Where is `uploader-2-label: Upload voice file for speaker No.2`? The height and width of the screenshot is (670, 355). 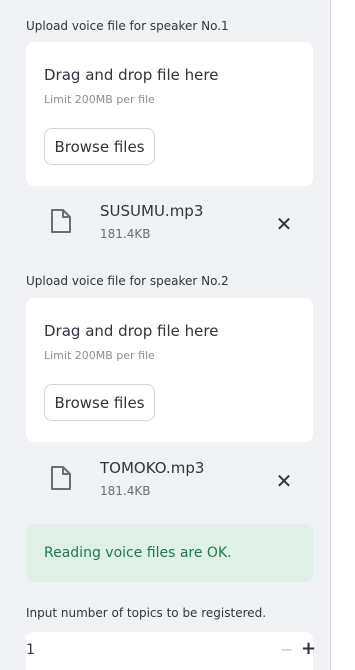 uploader-2-label: Upload voice file for speaker No.2 is located at coordinates (127, 281).